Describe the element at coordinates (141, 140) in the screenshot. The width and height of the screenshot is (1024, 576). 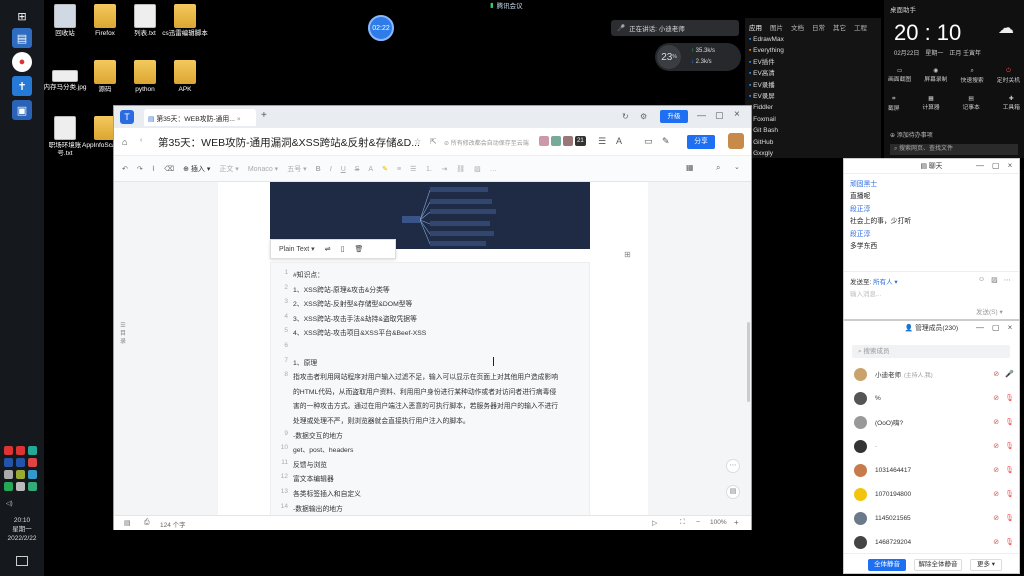
I see `back-icon: ‹` at that location.